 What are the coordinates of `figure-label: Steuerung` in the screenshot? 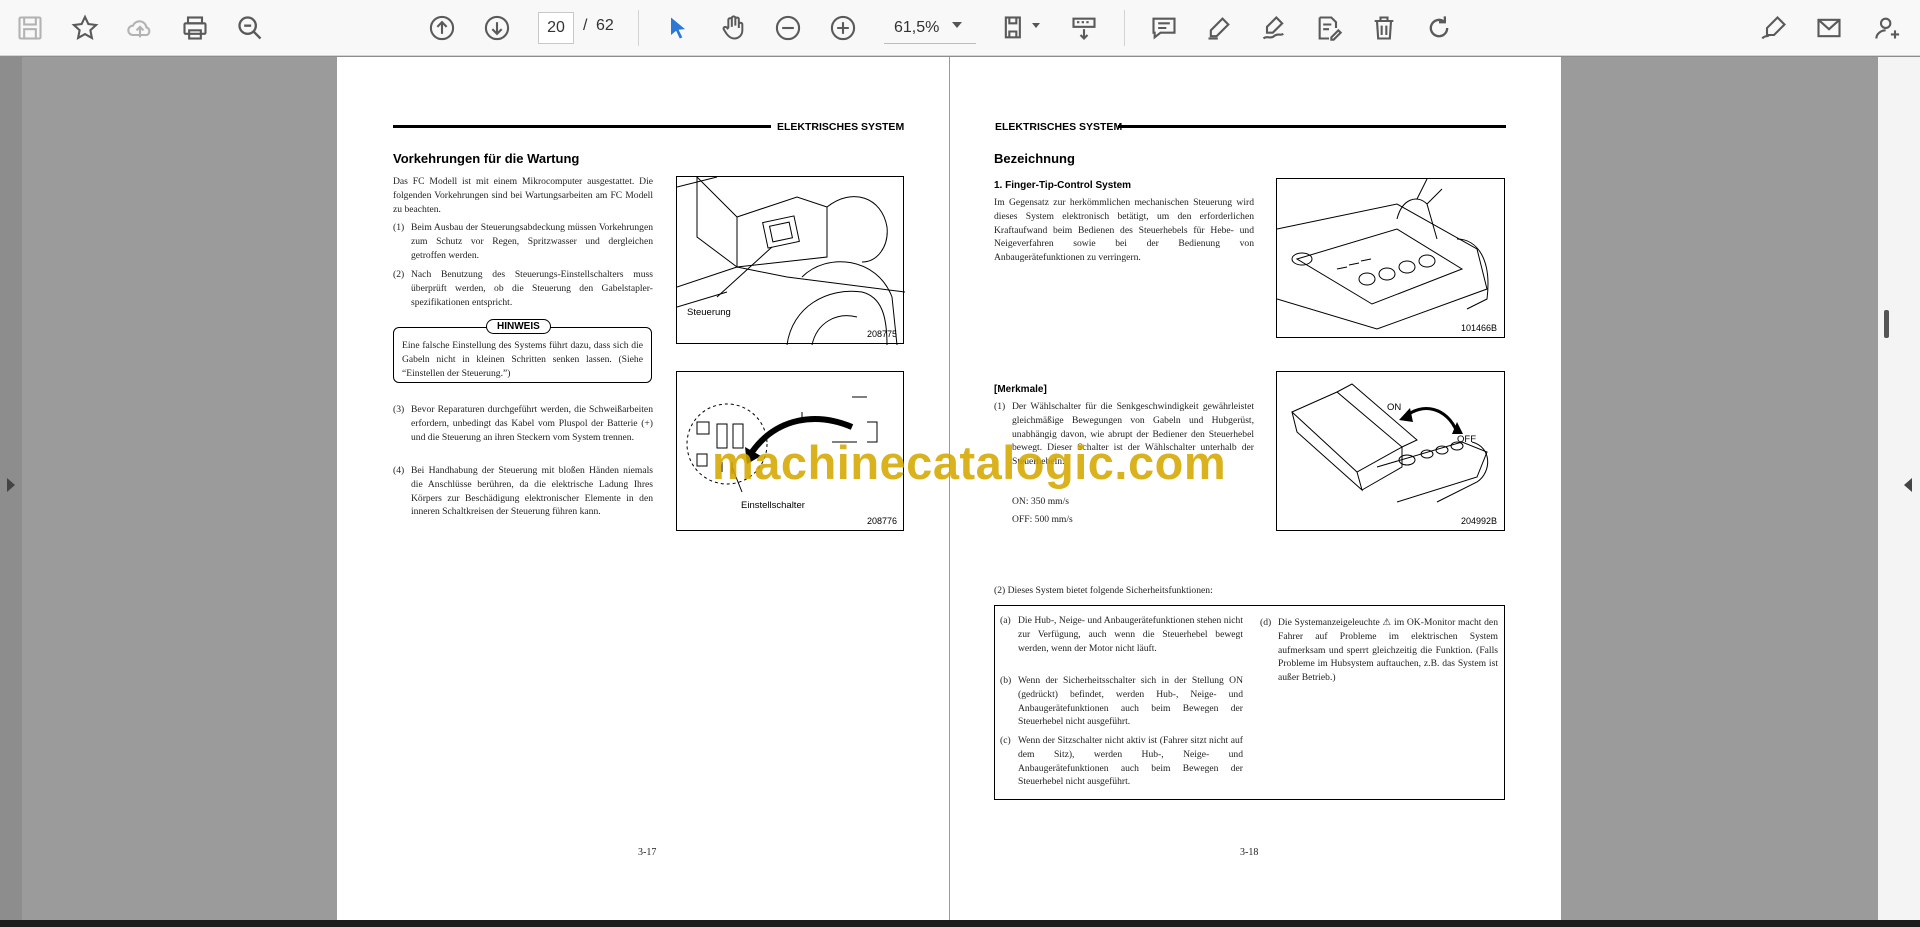 It's located at (709, 312).